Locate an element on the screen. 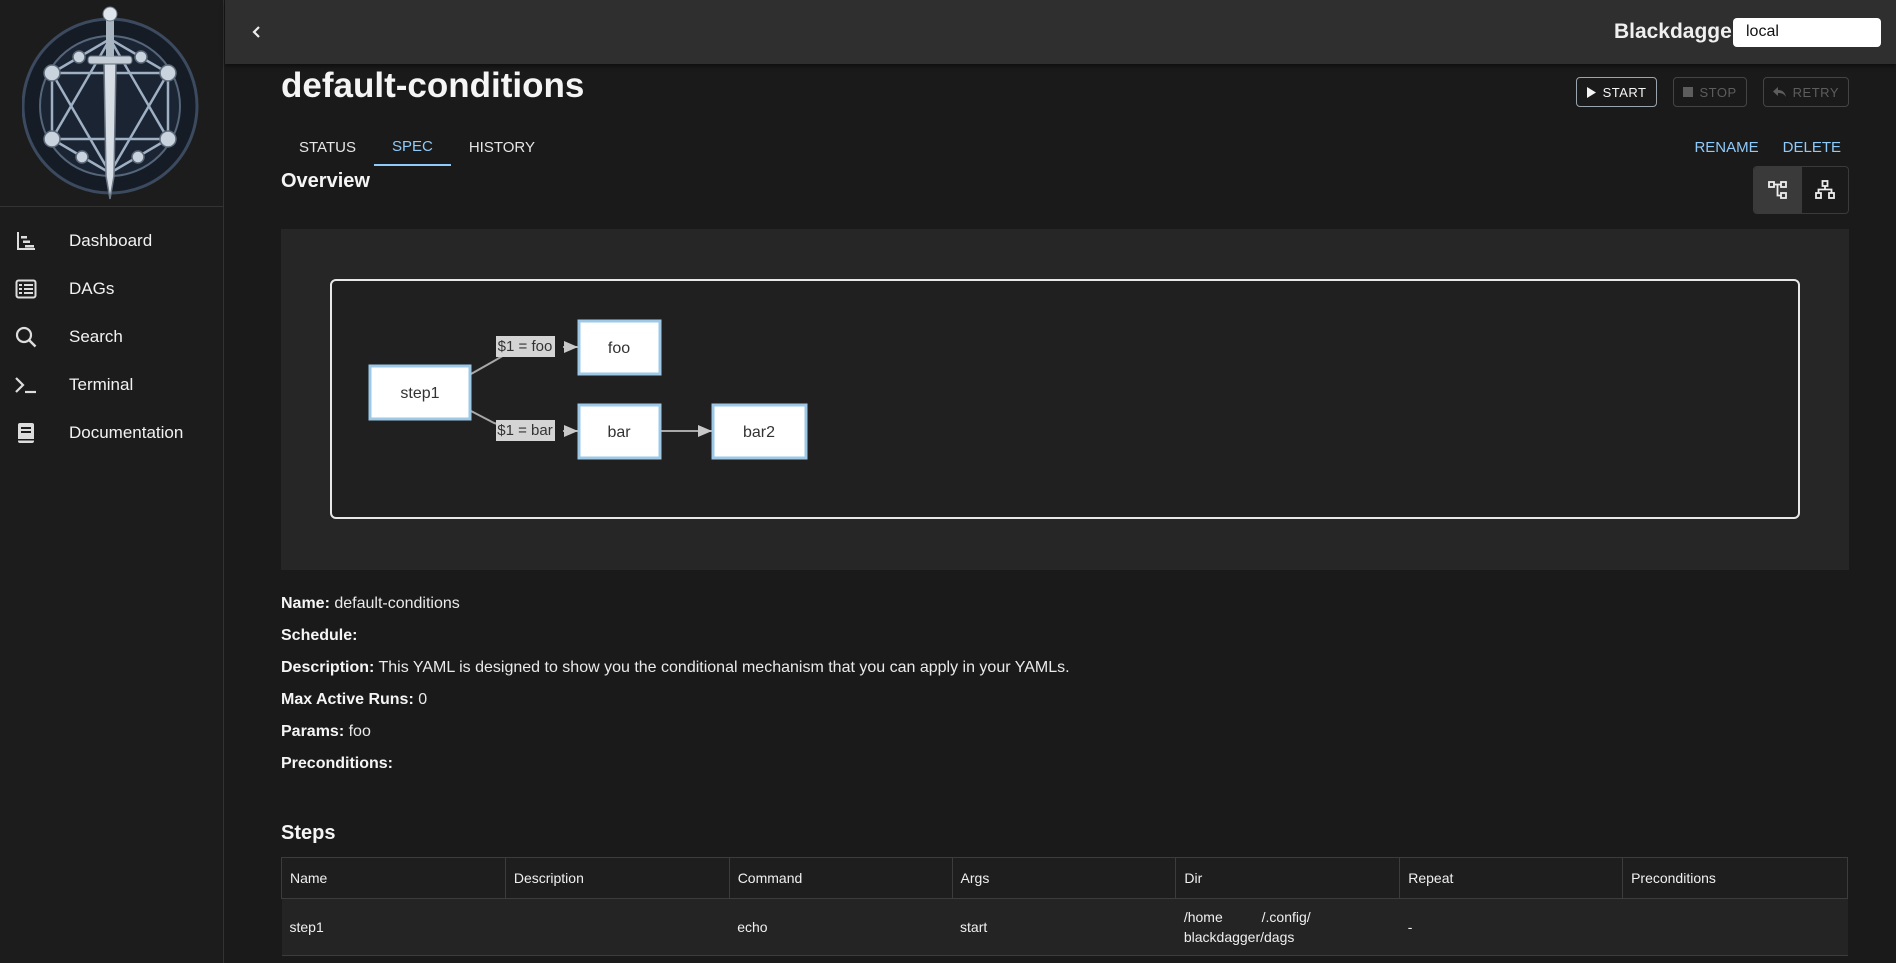  dag-tabs: STATUS SPEC HISTORY is located at coordinates (417, 147).